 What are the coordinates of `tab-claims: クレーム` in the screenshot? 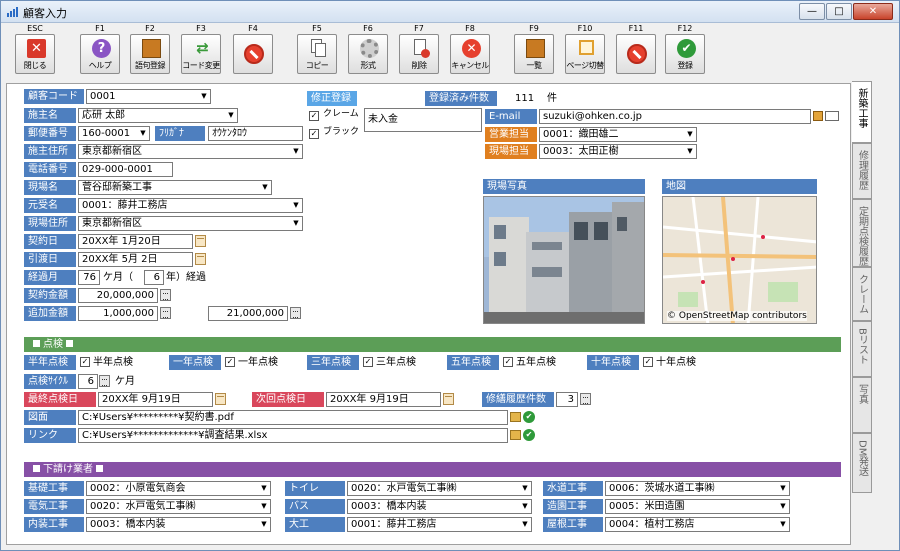 It's located at (862, 294).